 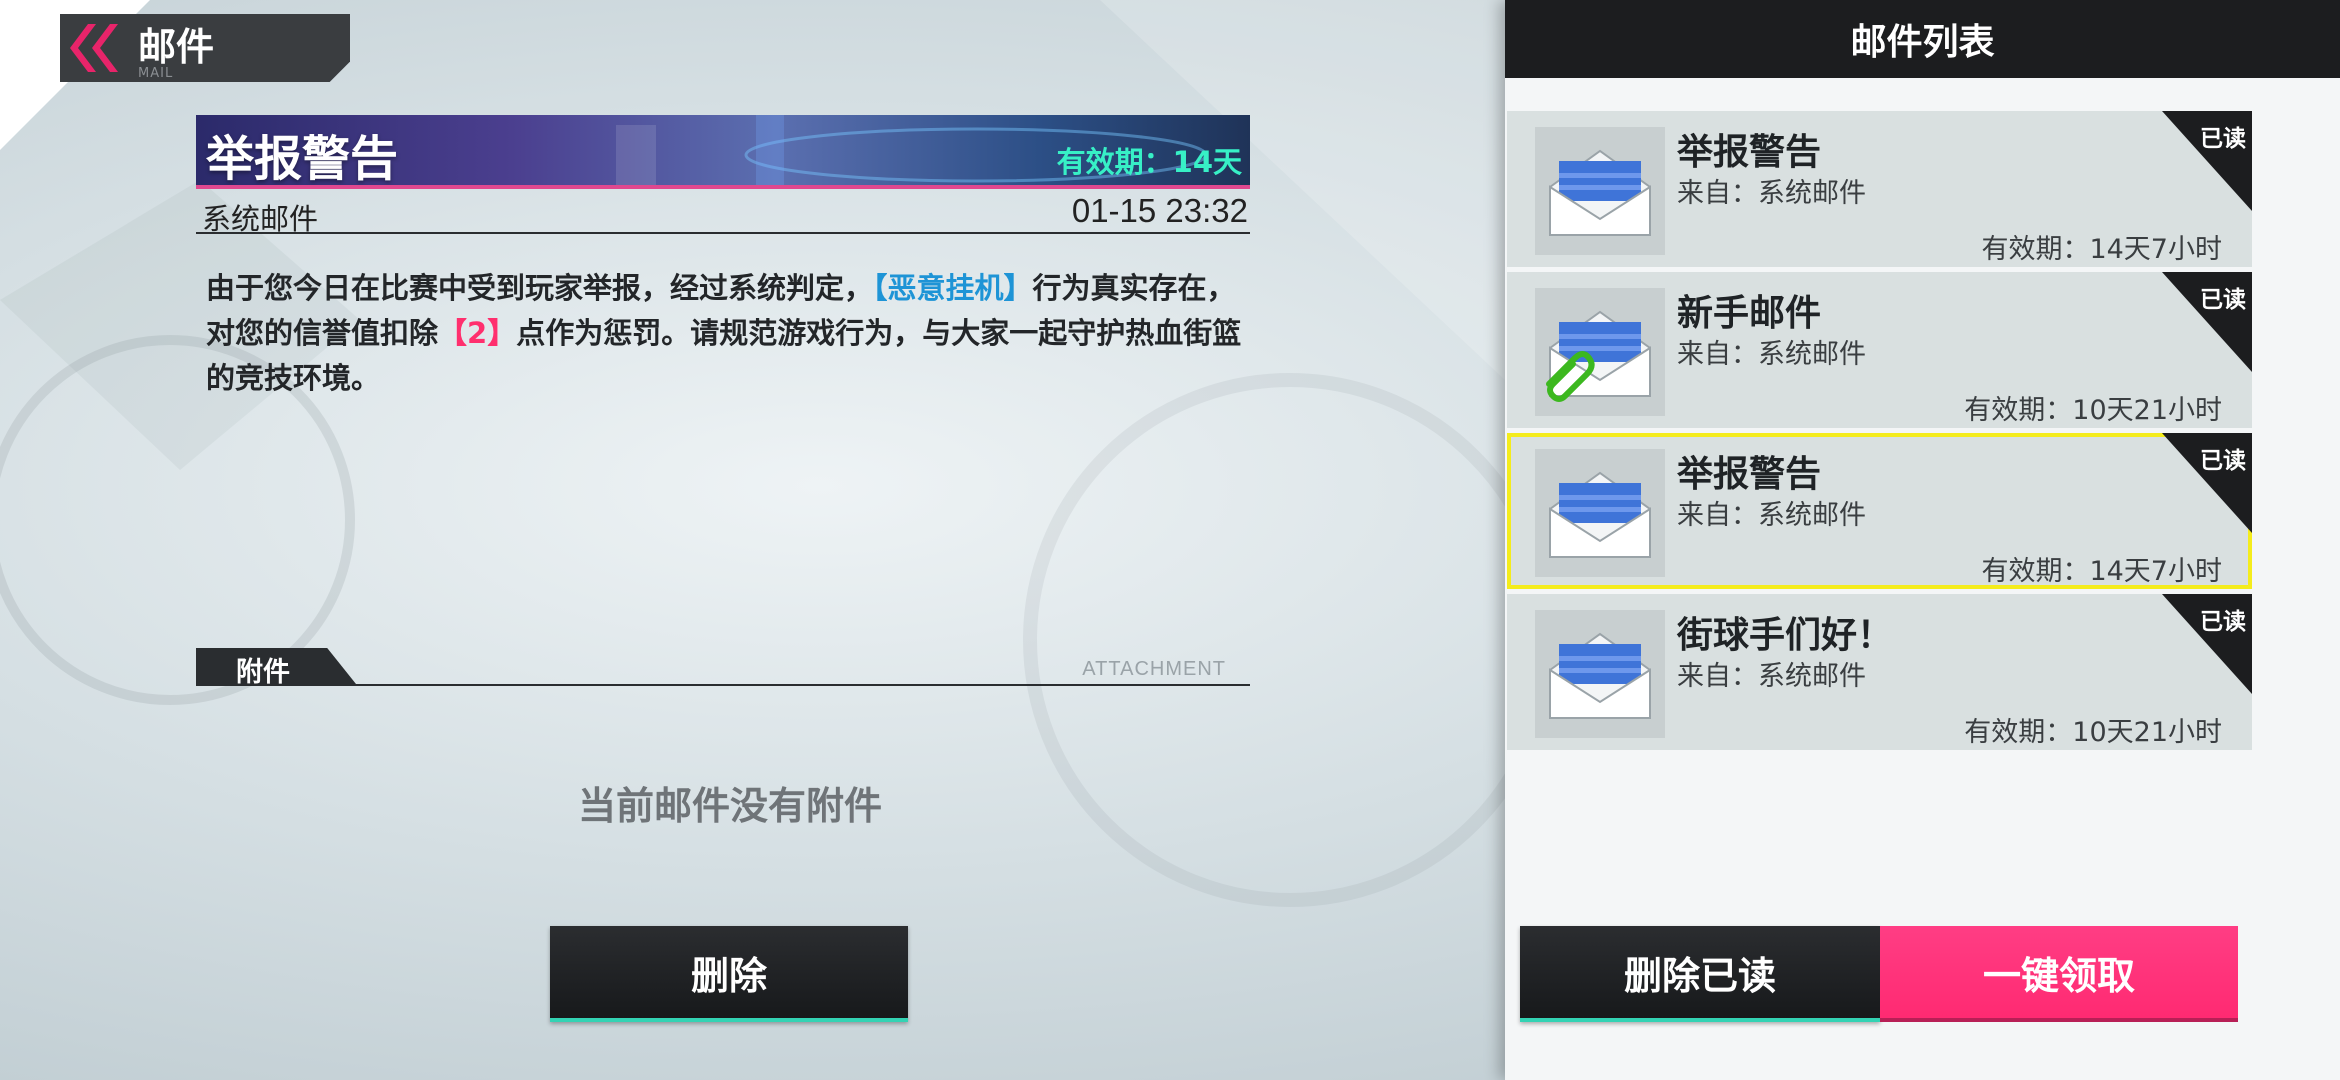 I want to click on delete-read-button: 删除已读, so click(x=1700, y=974).